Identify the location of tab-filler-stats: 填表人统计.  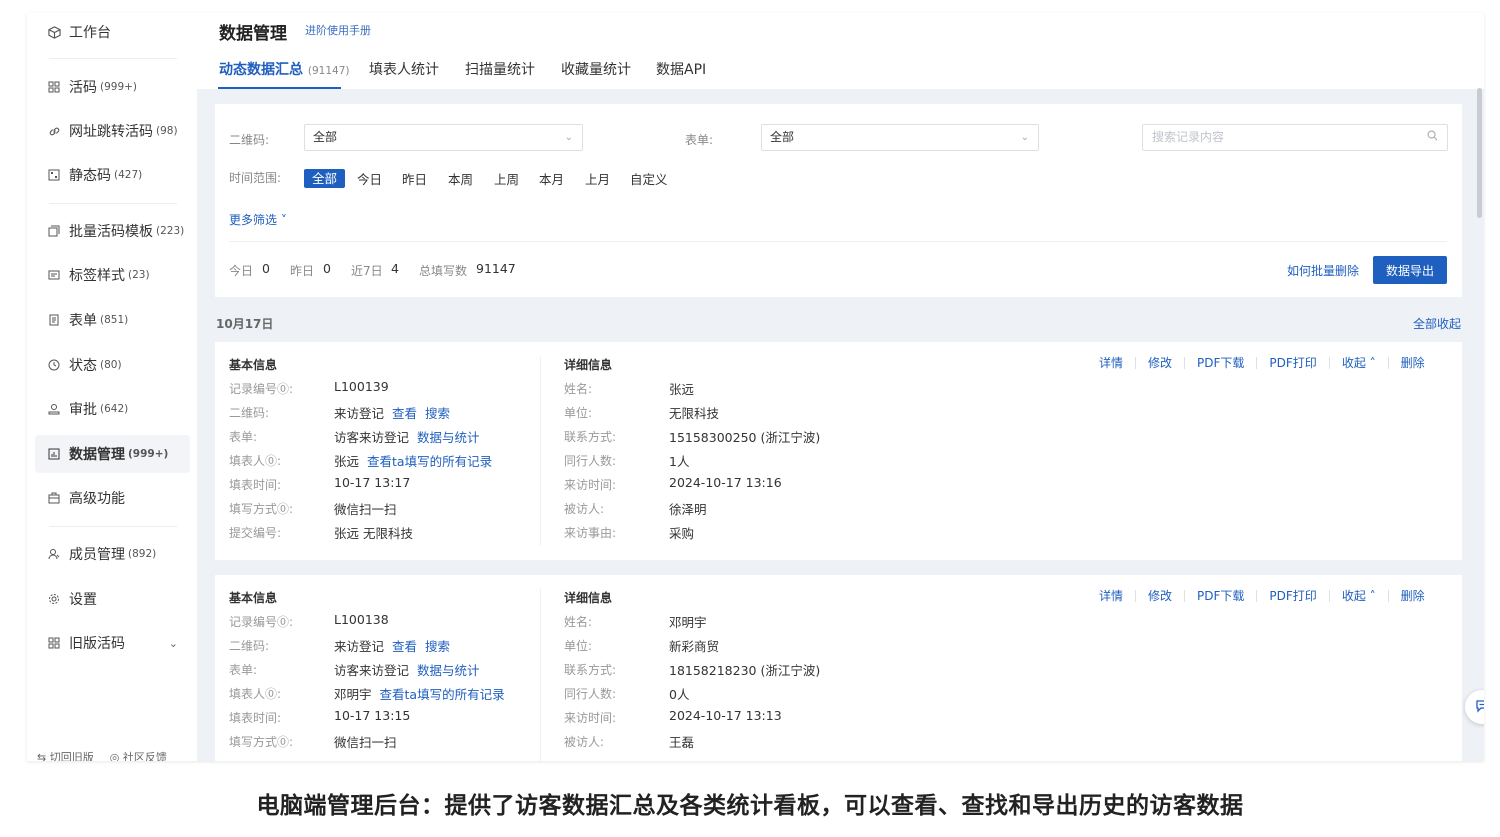
(404, 69).